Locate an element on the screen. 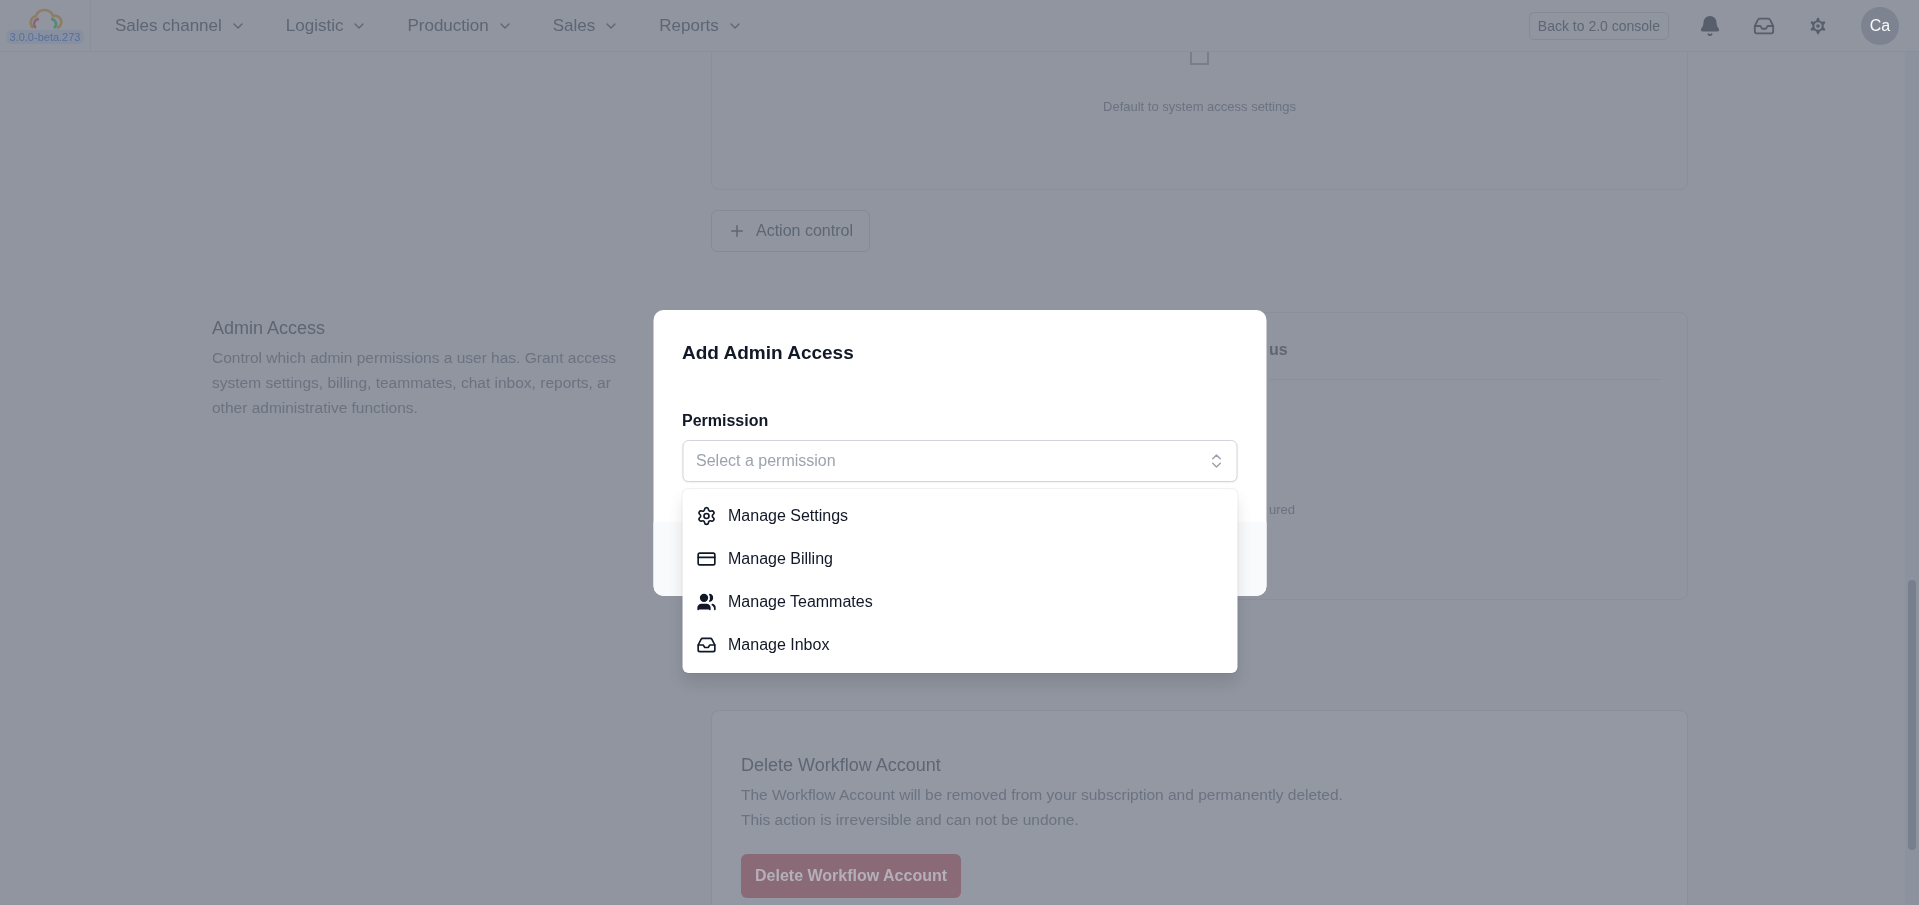 The width and height of the screenshot is (1919, 905). cloud-logo-icon is located at coordinates (45, 18).